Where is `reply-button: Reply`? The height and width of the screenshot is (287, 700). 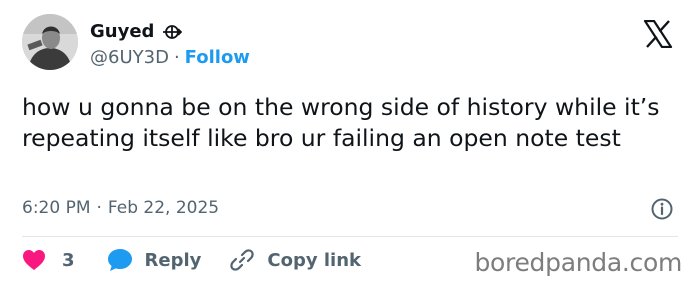 reply-button: Reply is located at coordinates (154, 260).